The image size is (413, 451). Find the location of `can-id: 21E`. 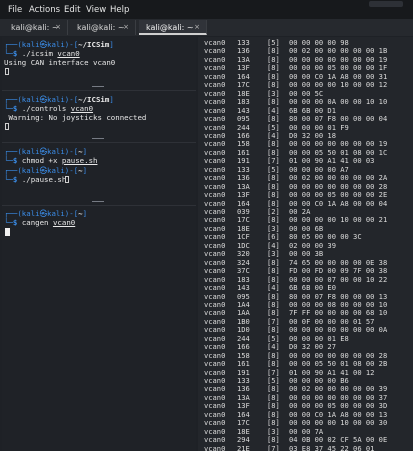

can-id: 21E is located at coordinates (243, 447).